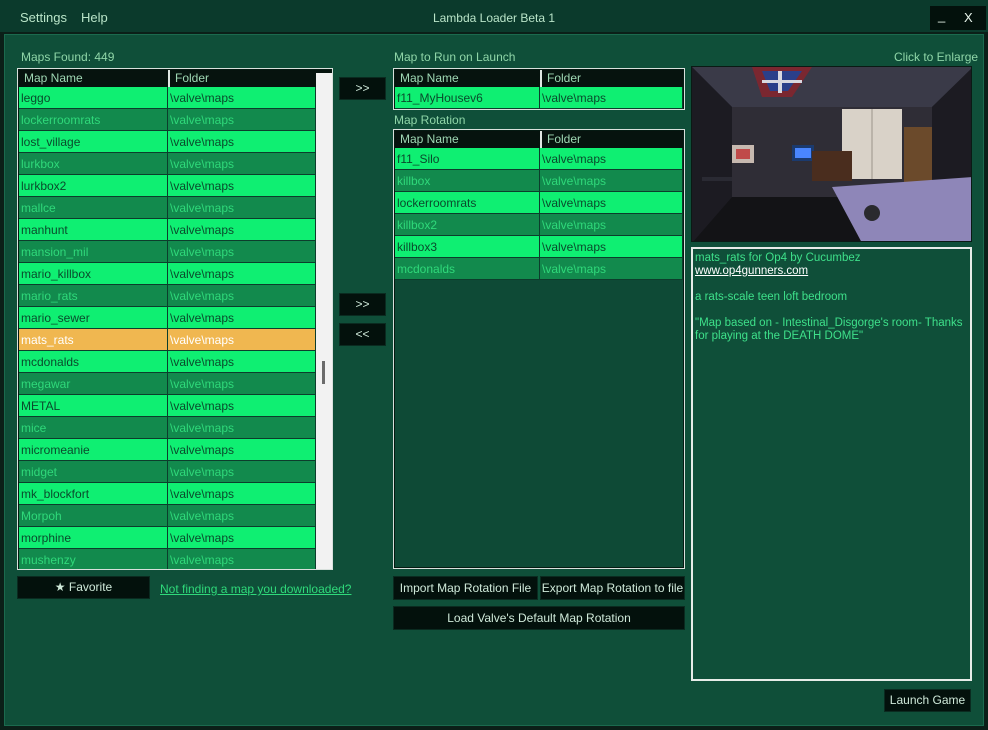  I want to click on map-name-cell: killbox2, so click(467, 225).